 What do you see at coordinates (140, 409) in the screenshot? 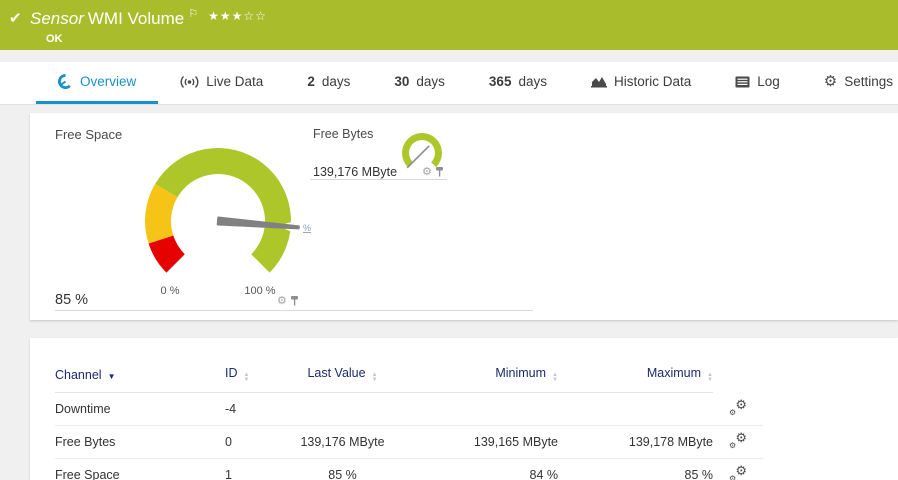
I see `cell-channel: Downtime` at bounding box center [140, 409].